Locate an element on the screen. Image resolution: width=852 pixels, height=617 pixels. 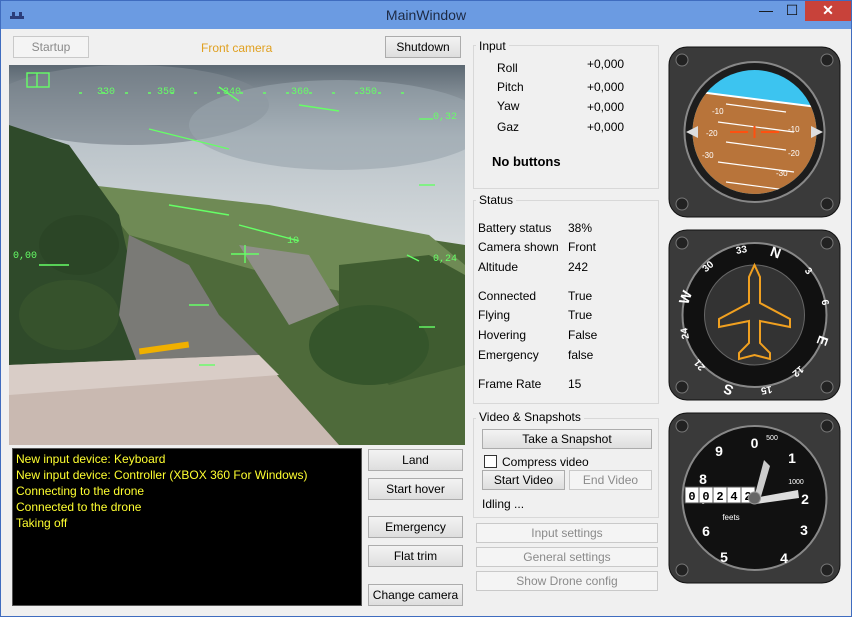
altimeter-label: 0 is located at coordinates (755, 443).